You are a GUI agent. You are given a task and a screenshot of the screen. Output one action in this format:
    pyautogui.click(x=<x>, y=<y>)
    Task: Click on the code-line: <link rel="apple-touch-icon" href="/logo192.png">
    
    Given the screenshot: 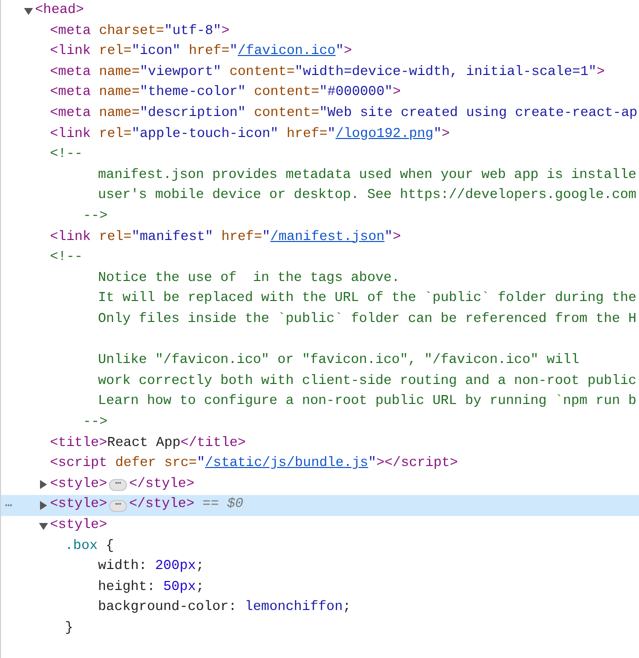 What is the action you would take?
    pyautogui.click(x=250, y=135)
    